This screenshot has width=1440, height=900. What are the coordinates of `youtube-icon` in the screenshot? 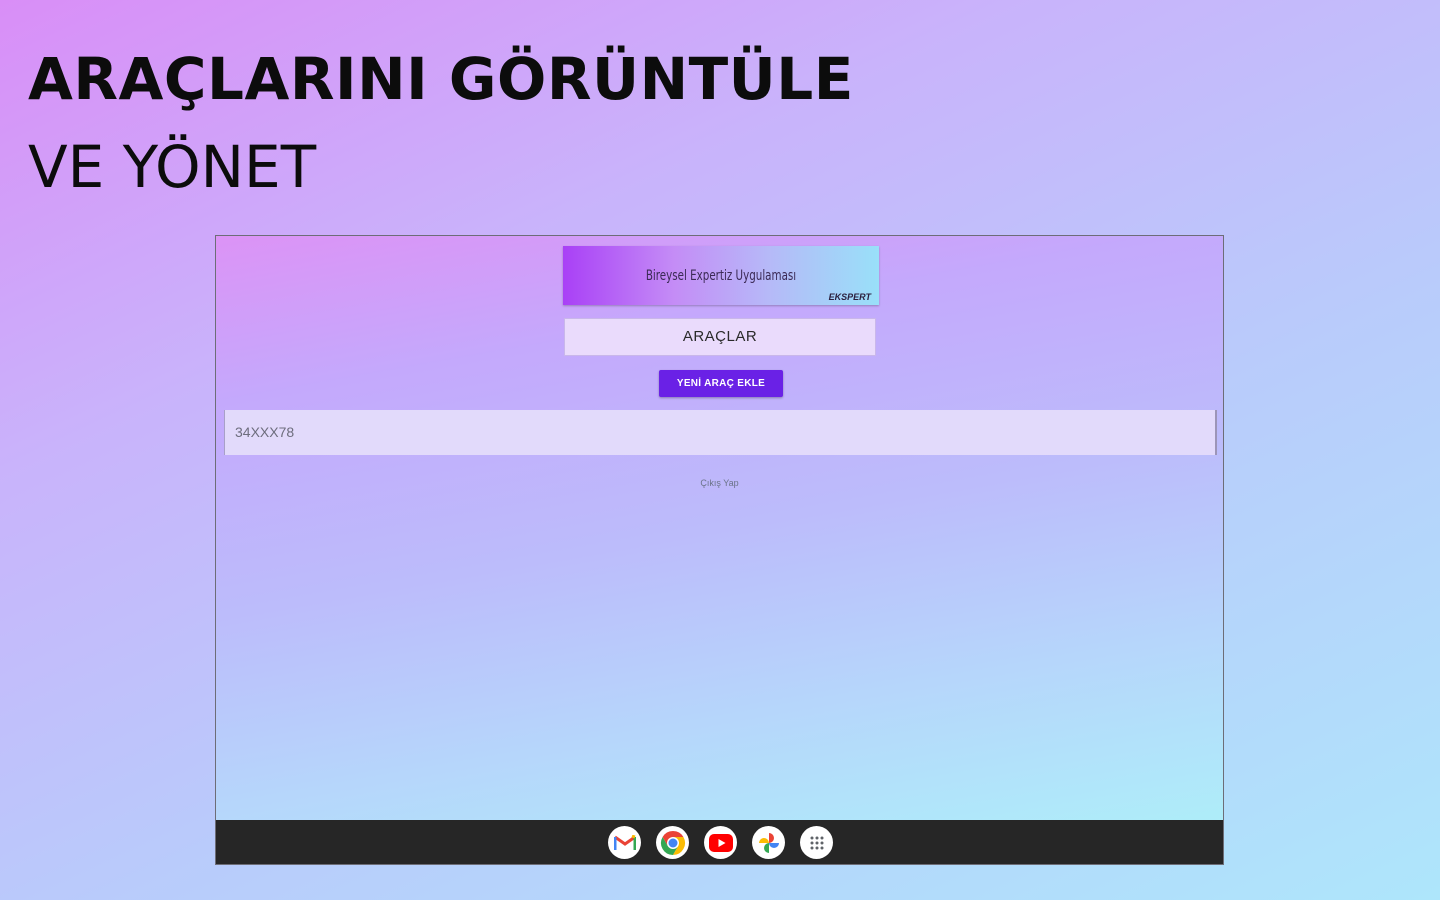 It's located at (720, 842).